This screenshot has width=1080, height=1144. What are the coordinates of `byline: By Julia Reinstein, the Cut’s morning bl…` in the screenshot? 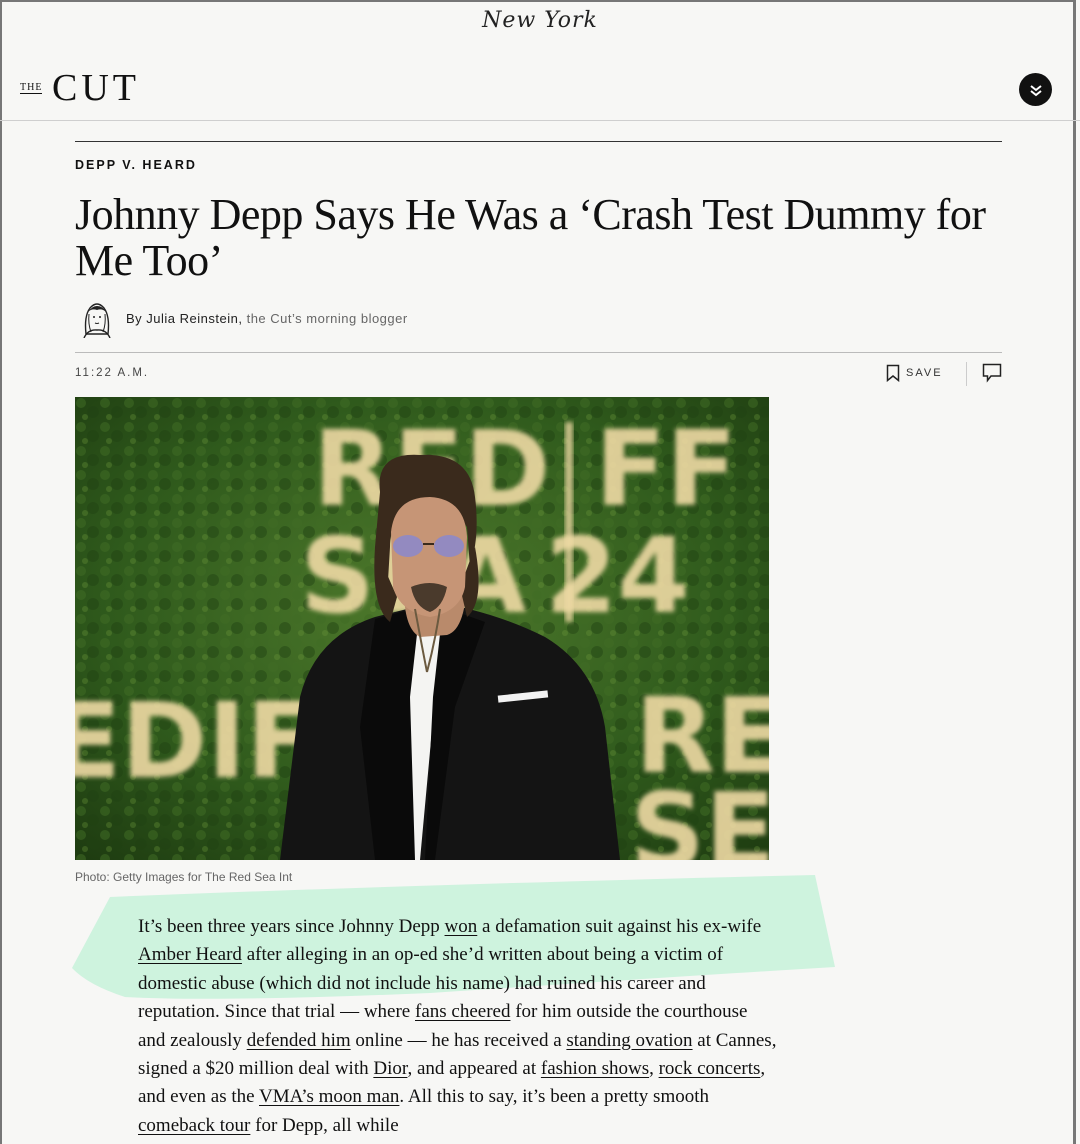 It's located at (244, 318).